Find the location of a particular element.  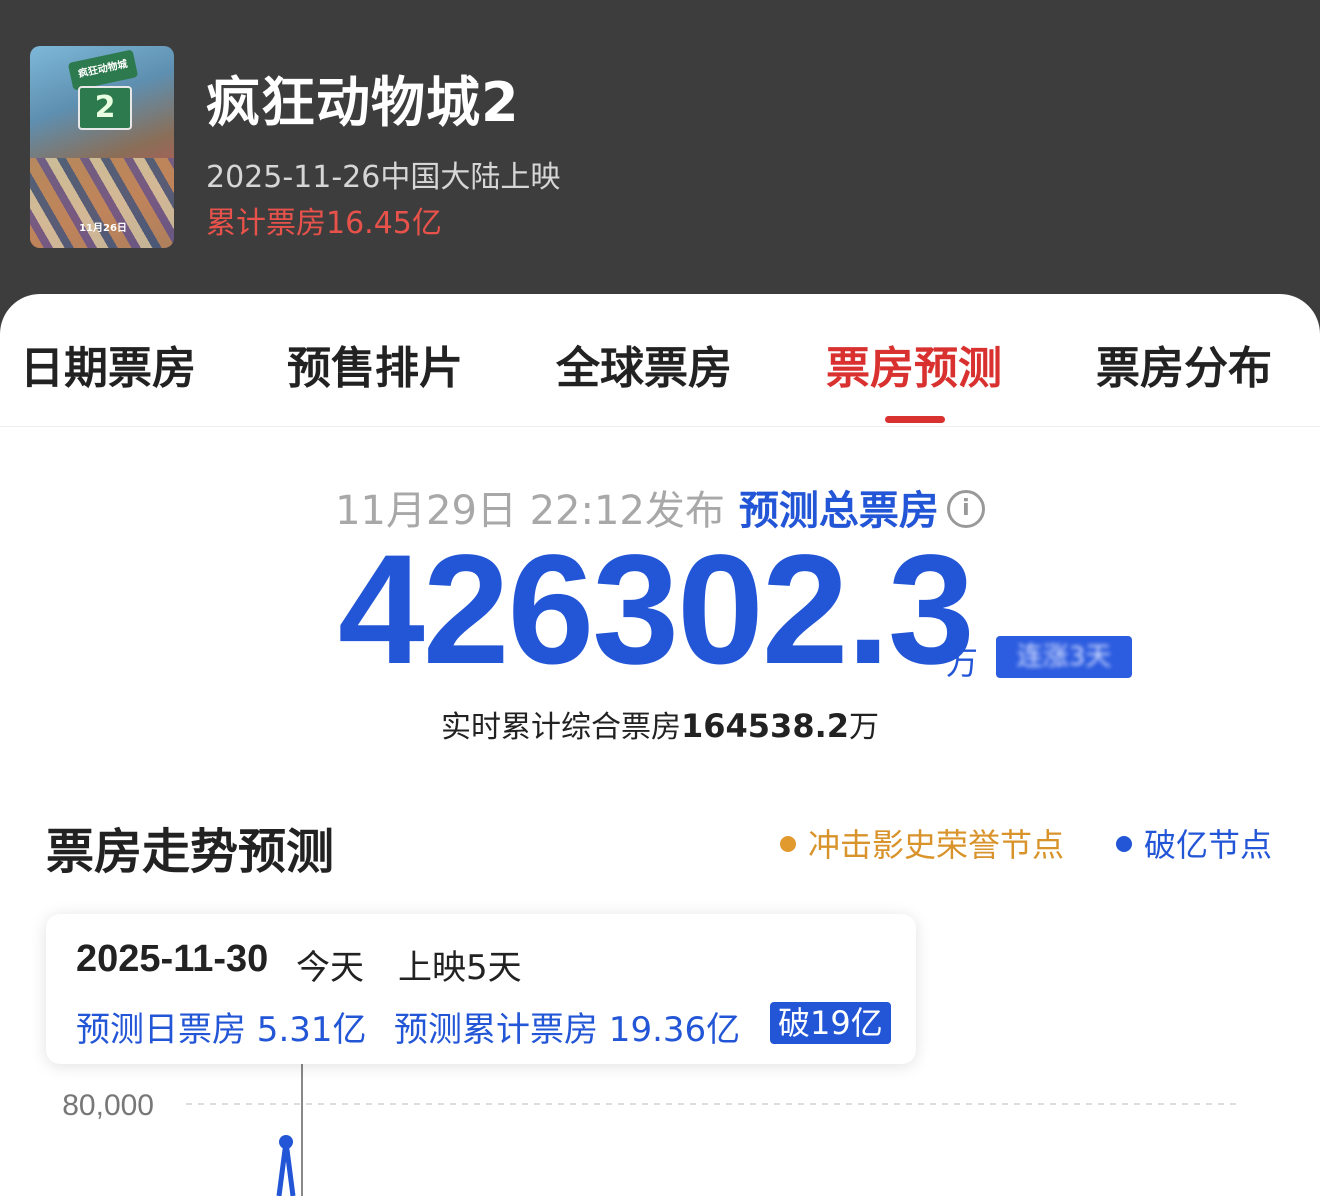

legend-100m-milestone: 破亿节点 is located at coordinates (1194, 843).